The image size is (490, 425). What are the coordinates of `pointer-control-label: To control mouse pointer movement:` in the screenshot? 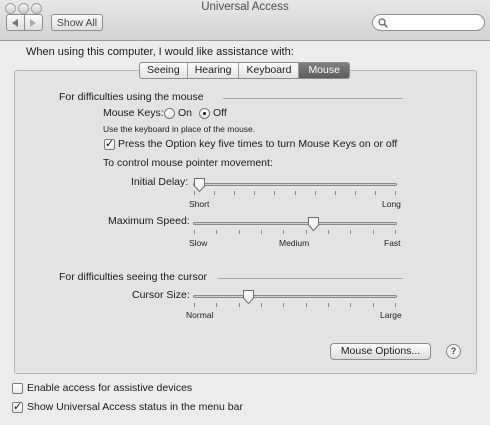 It's located at (188, 163).